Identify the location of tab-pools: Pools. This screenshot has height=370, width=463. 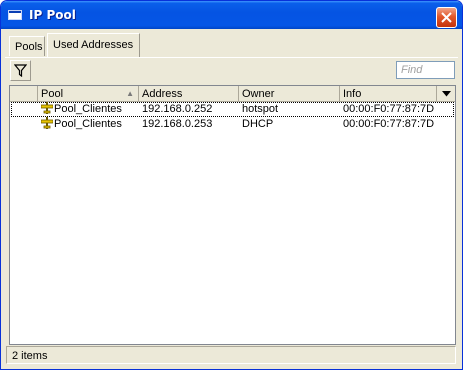
(27, 46).